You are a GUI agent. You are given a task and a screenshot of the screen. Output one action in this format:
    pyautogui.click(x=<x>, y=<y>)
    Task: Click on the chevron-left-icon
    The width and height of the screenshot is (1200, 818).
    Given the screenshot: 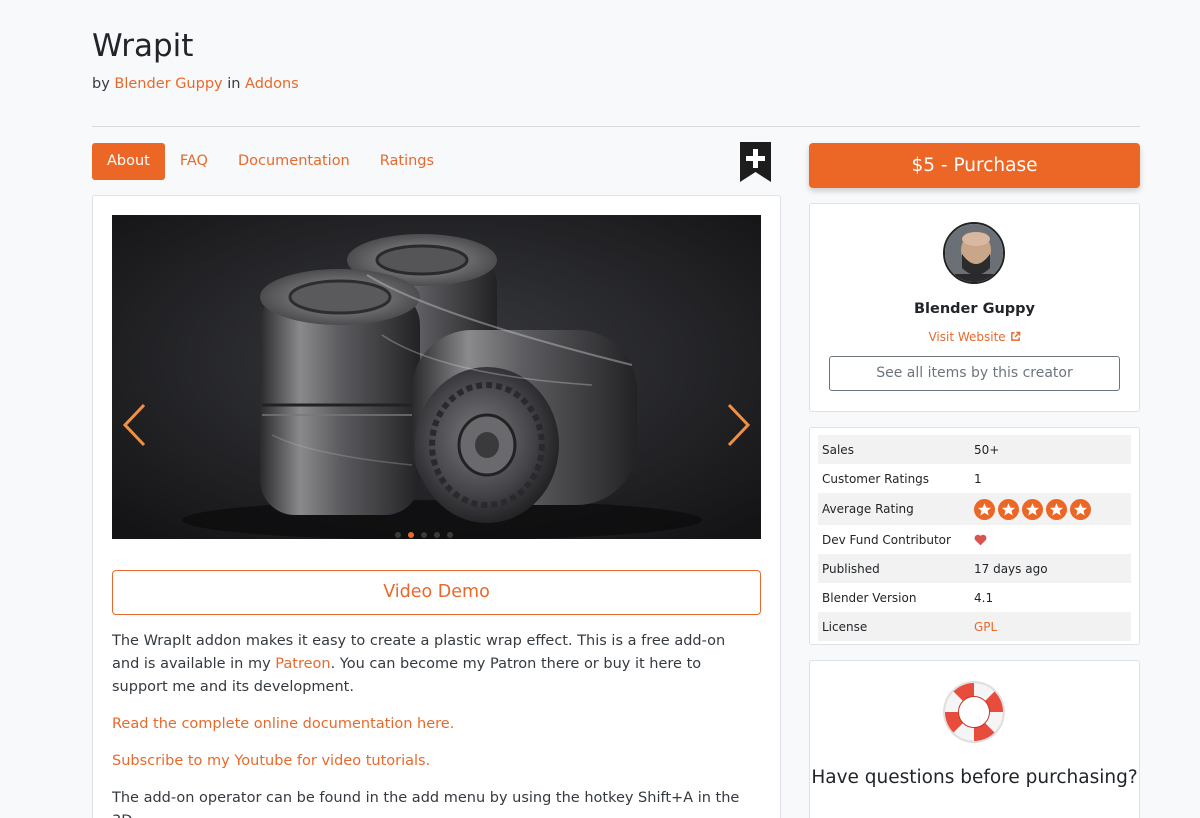 What is the action you would take?
    pyautogui.click(x=135, y=425)
    